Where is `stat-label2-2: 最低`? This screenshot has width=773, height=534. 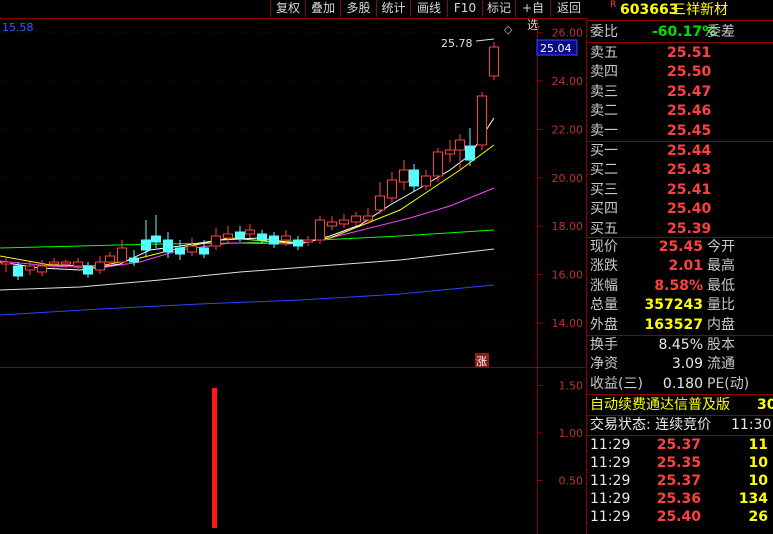 stat-label2-2: 最低 is located at coordinates (721, 285).